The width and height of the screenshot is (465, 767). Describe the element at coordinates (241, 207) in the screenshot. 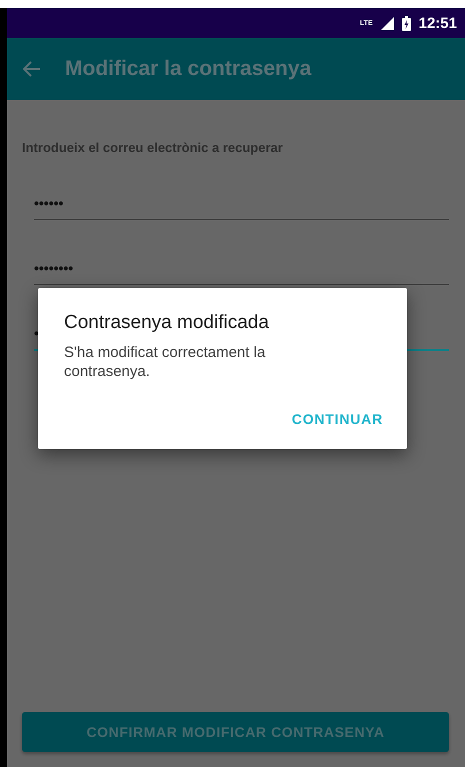

I see `password-field: ••••••` at that location.